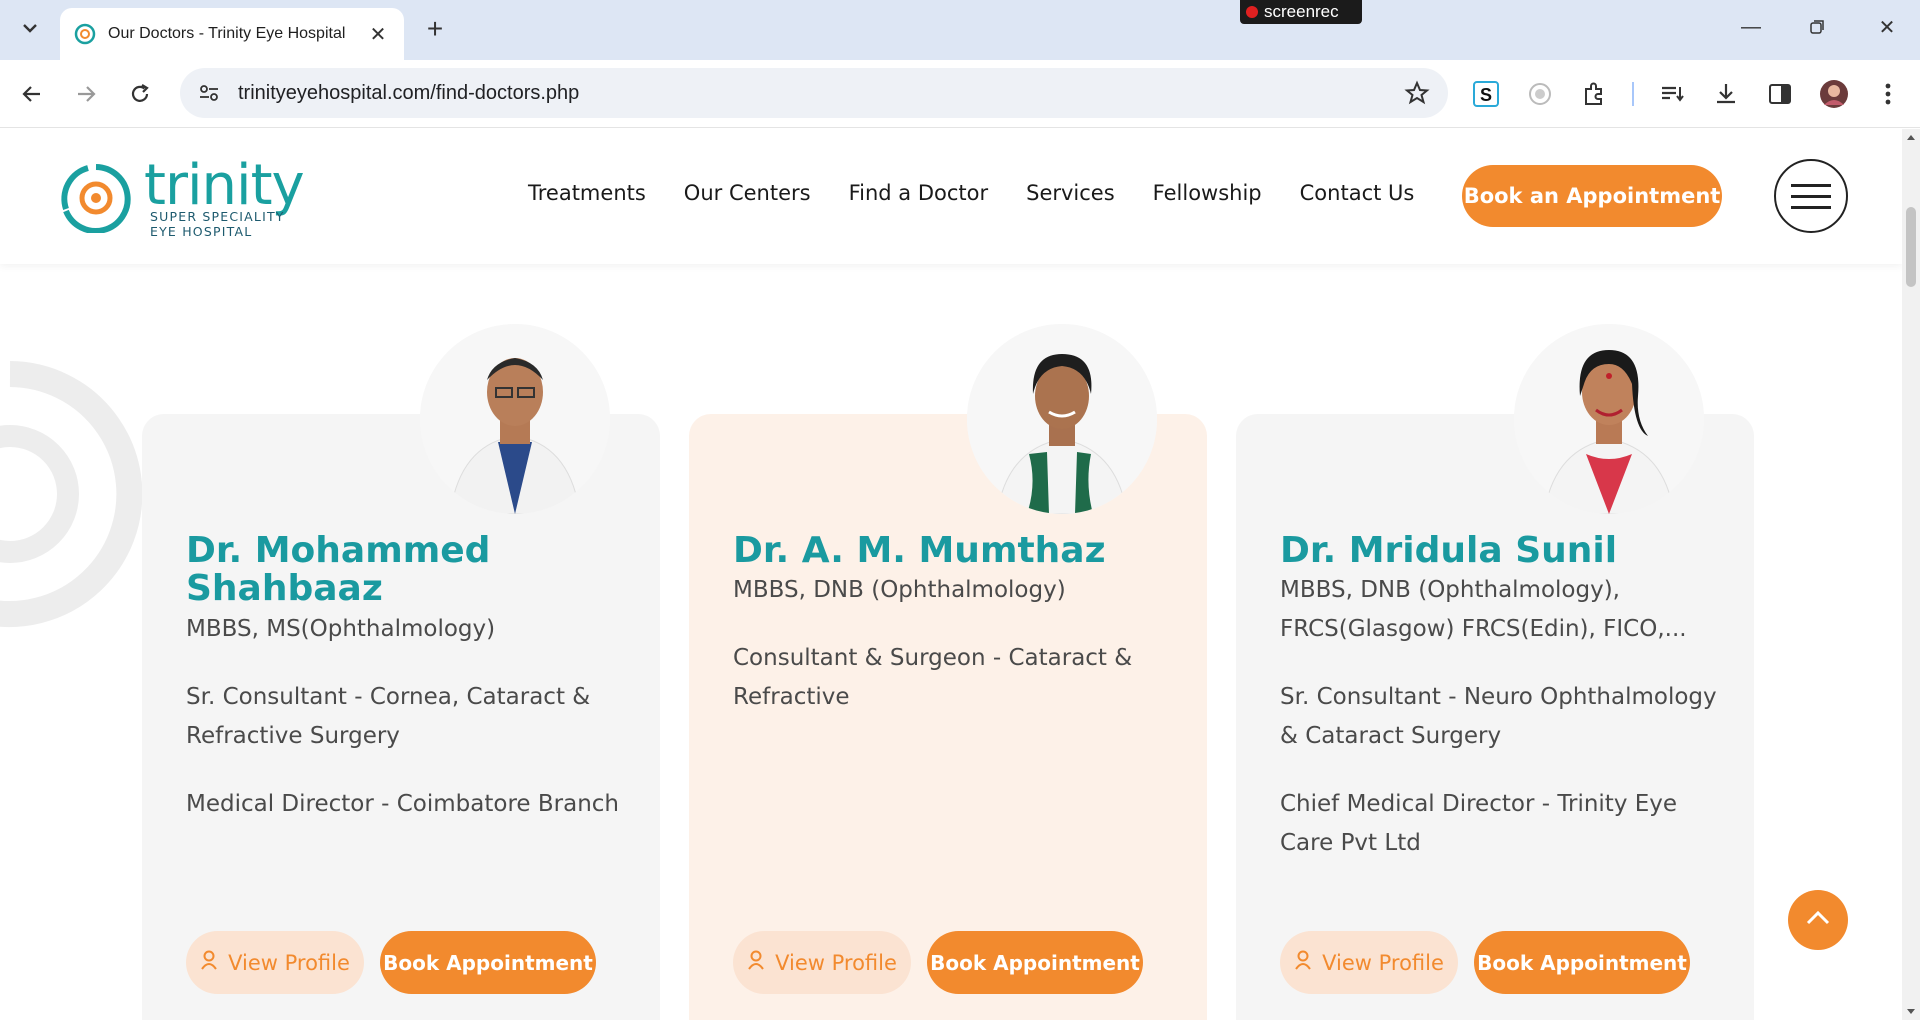 This screenshot has width=1920, height=1020. What do you see at coordinates (1417, 93) in the screenshot?
I see `star-icon` at bounding box center [1417, 93].